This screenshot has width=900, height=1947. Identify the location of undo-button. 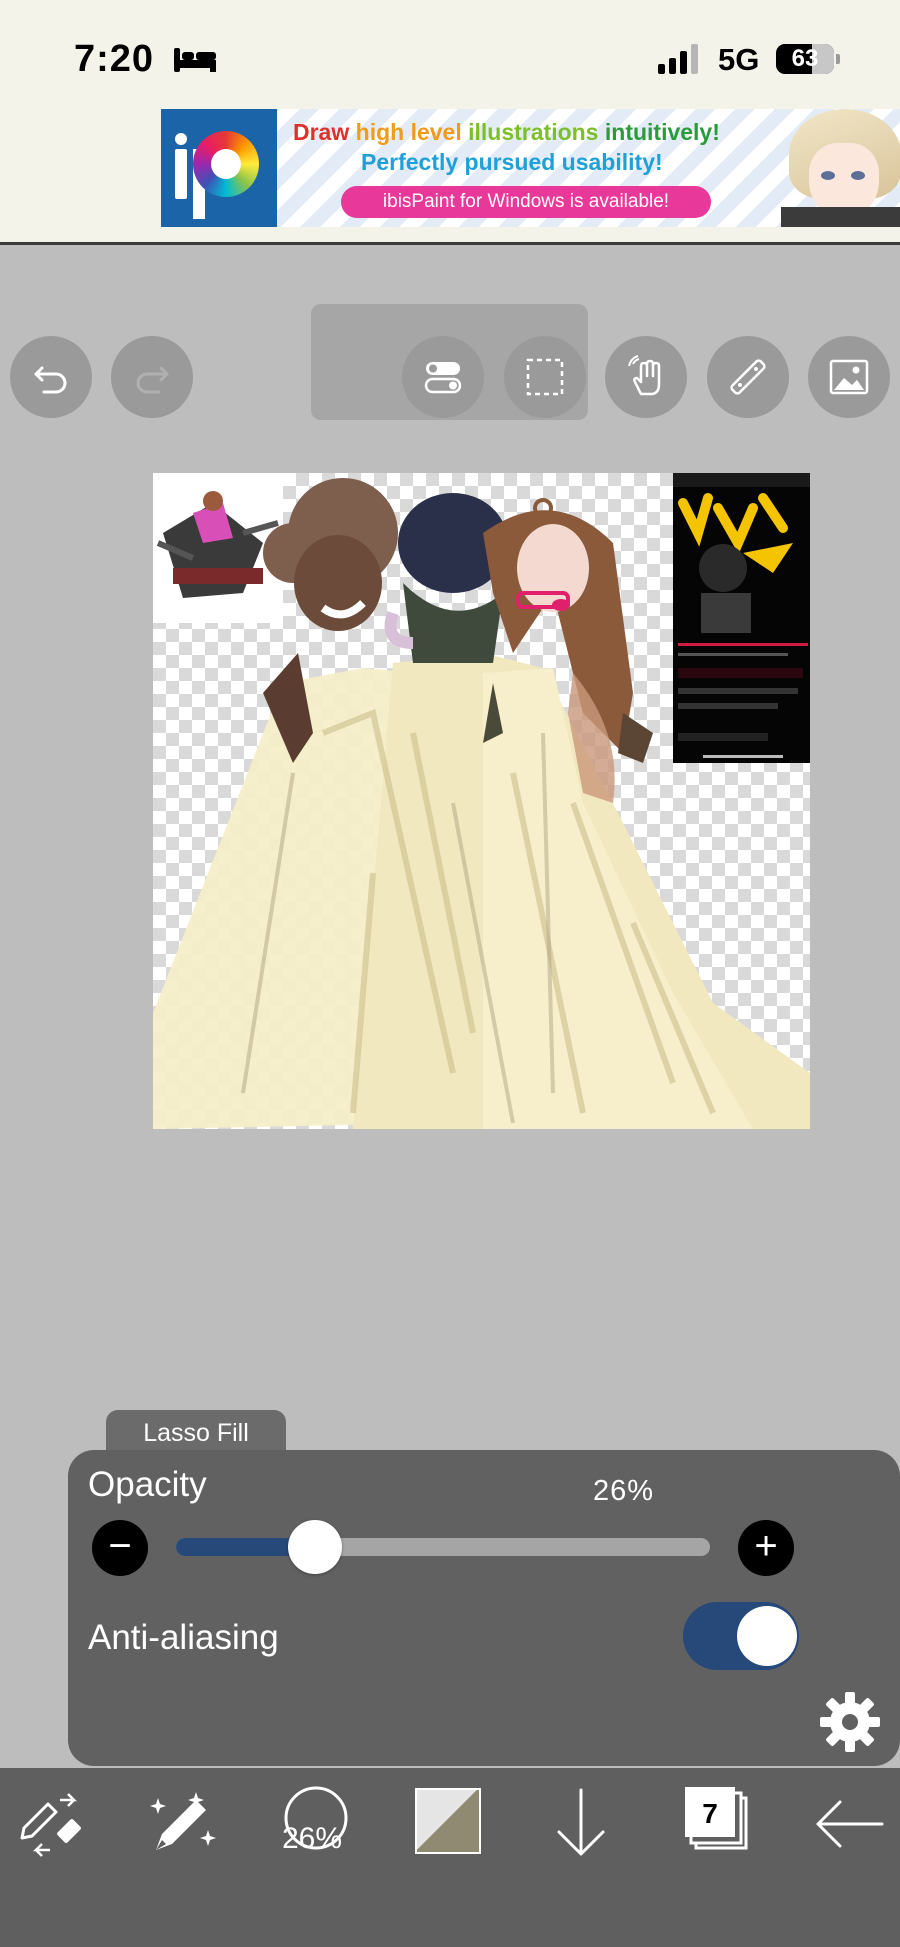
(51, 377).